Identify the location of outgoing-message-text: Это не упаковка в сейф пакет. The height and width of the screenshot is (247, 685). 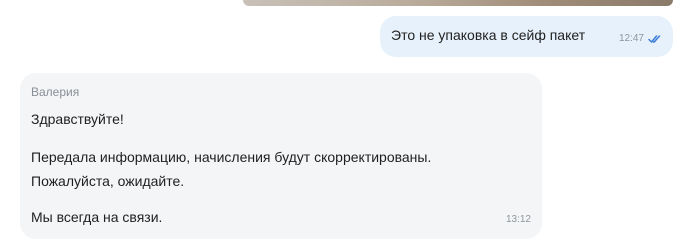
(488, 35).